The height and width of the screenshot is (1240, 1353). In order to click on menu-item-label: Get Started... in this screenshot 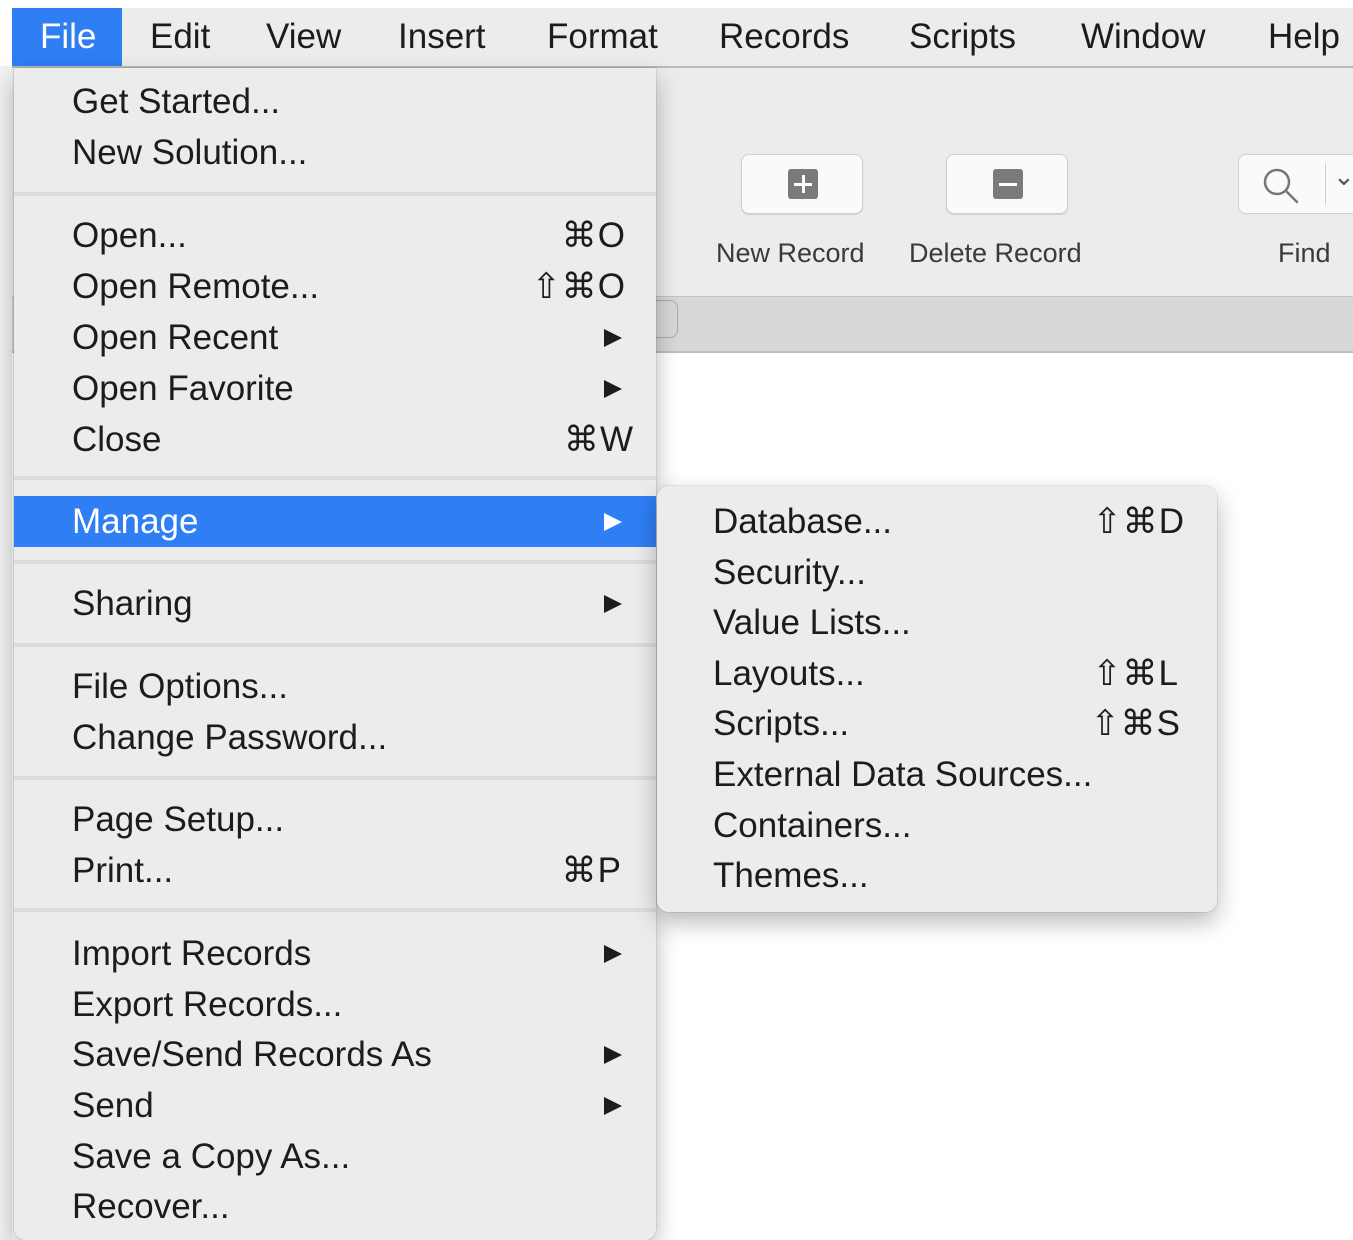, I will do `click(176, 101)`.